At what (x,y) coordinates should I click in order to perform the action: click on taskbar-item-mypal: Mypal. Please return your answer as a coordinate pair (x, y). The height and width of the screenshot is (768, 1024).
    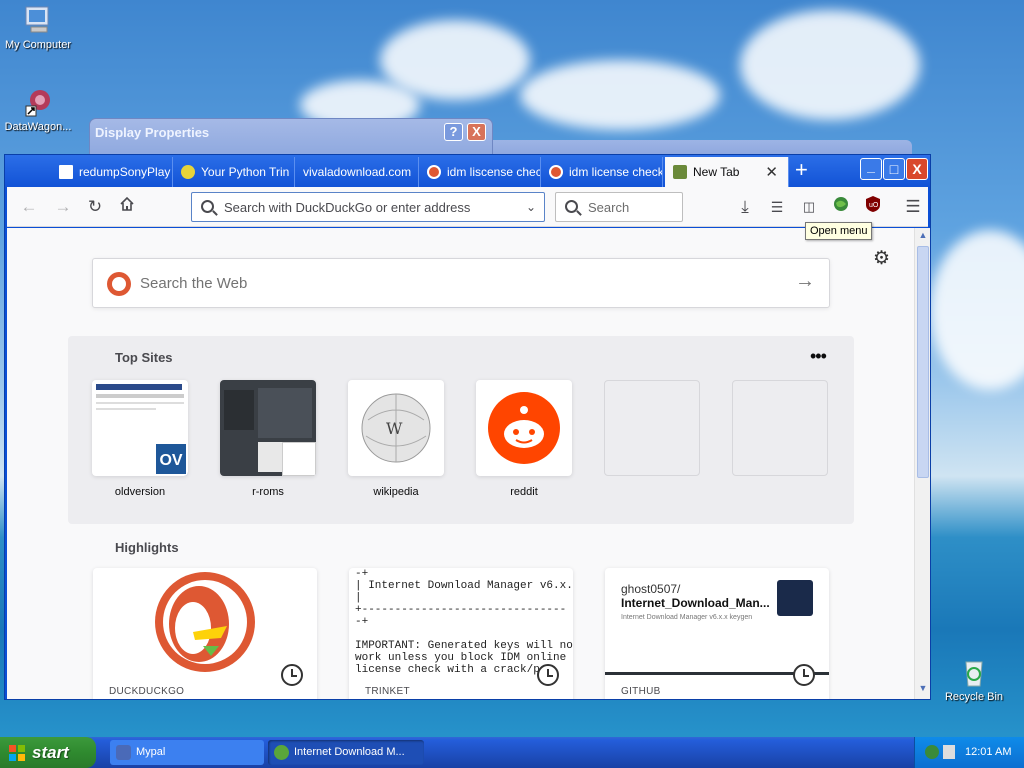
    Looking at the image, I should click on (187, 752).